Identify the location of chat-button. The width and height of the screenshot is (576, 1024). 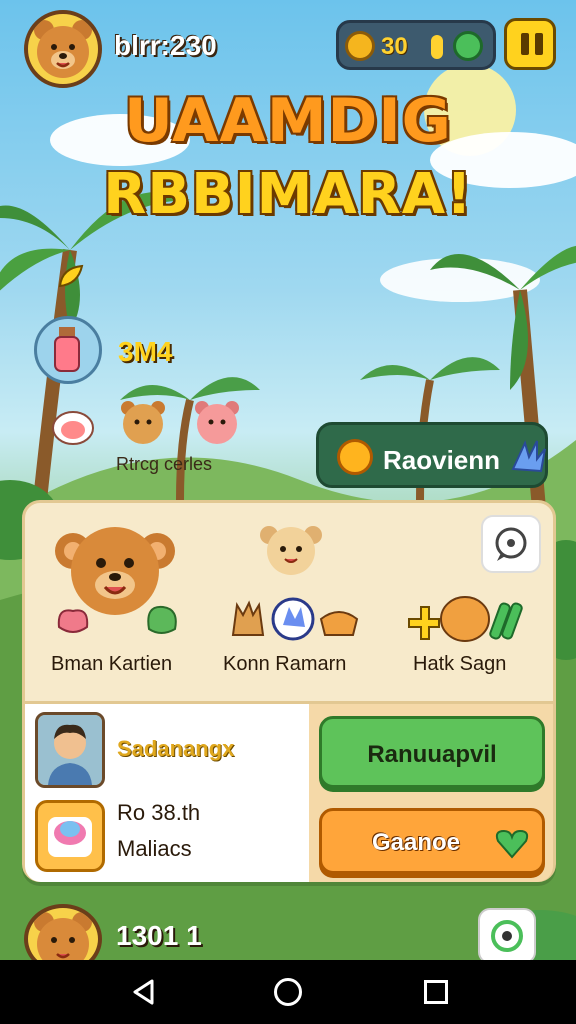
(511, 544).